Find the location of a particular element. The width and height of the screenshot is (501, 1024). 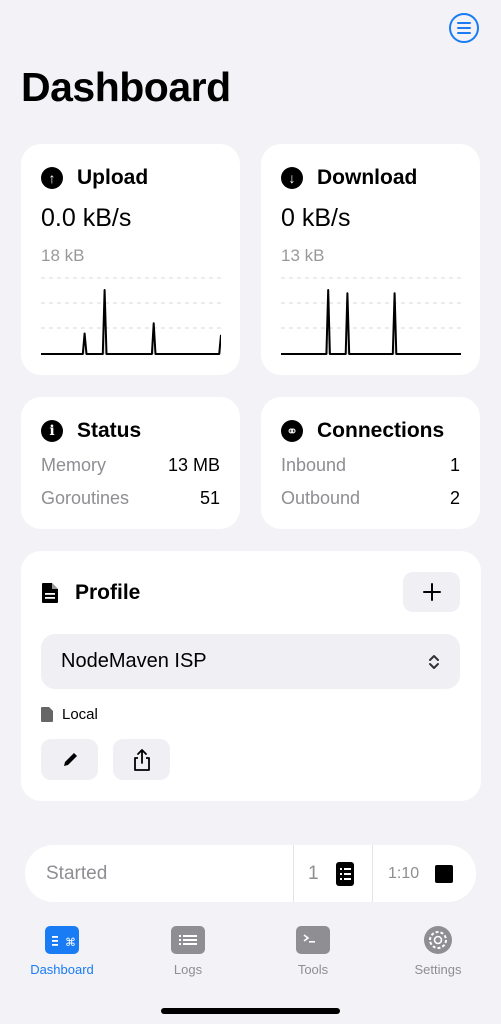

goroutines-value: 51 is located at coordinates (209, 498).